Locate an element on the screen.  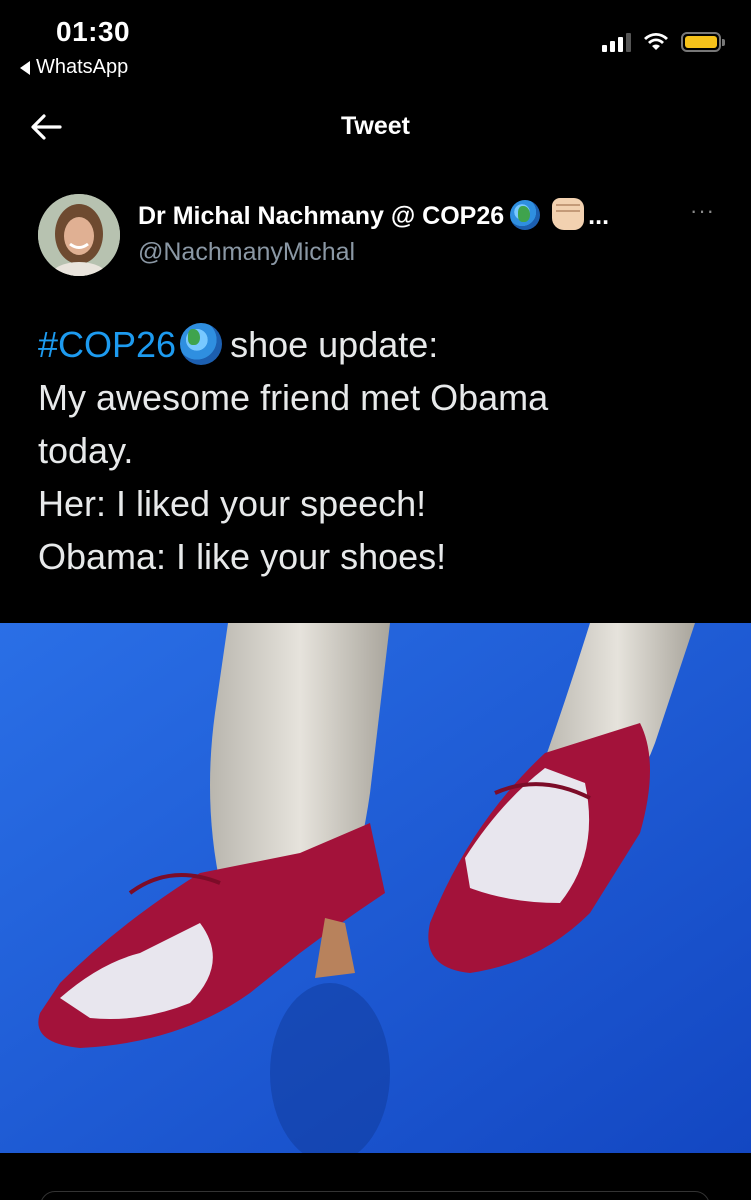
status-indicators is located at coordinates (663, 42).